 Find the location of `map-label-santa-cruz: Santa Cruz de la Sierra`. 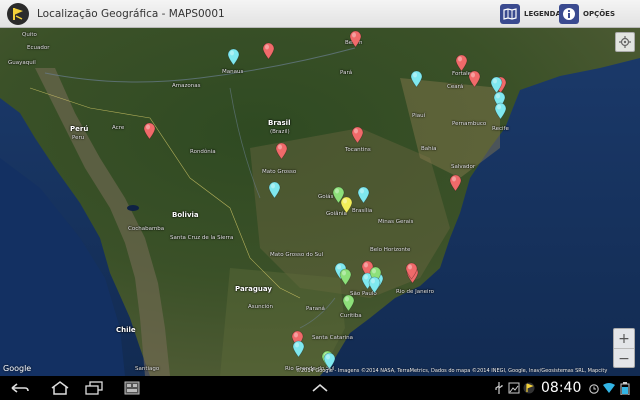

map-label-santa-cruz: Santa Cruz de la Sierra is located at coordinates (202, 238).